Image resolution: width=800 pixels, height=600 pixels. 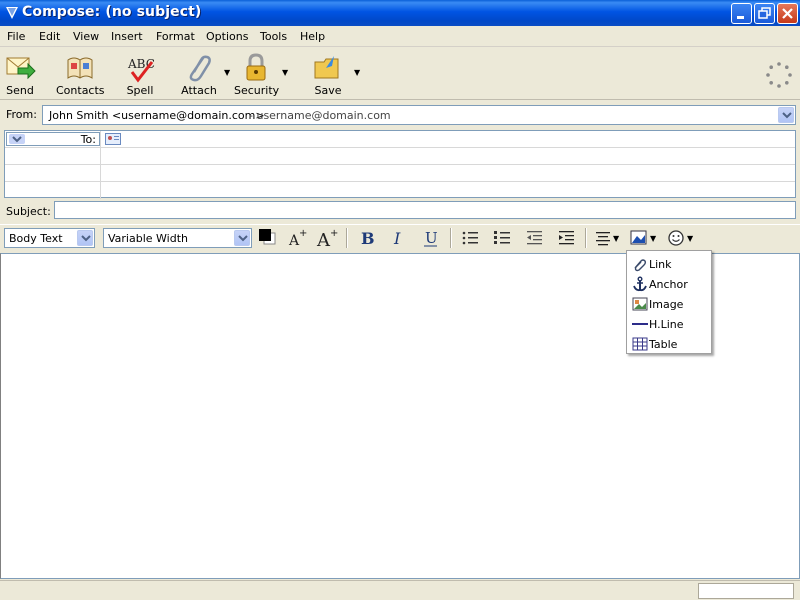 I want to click on insert-link-label: Link, so click(x=660, y=264).